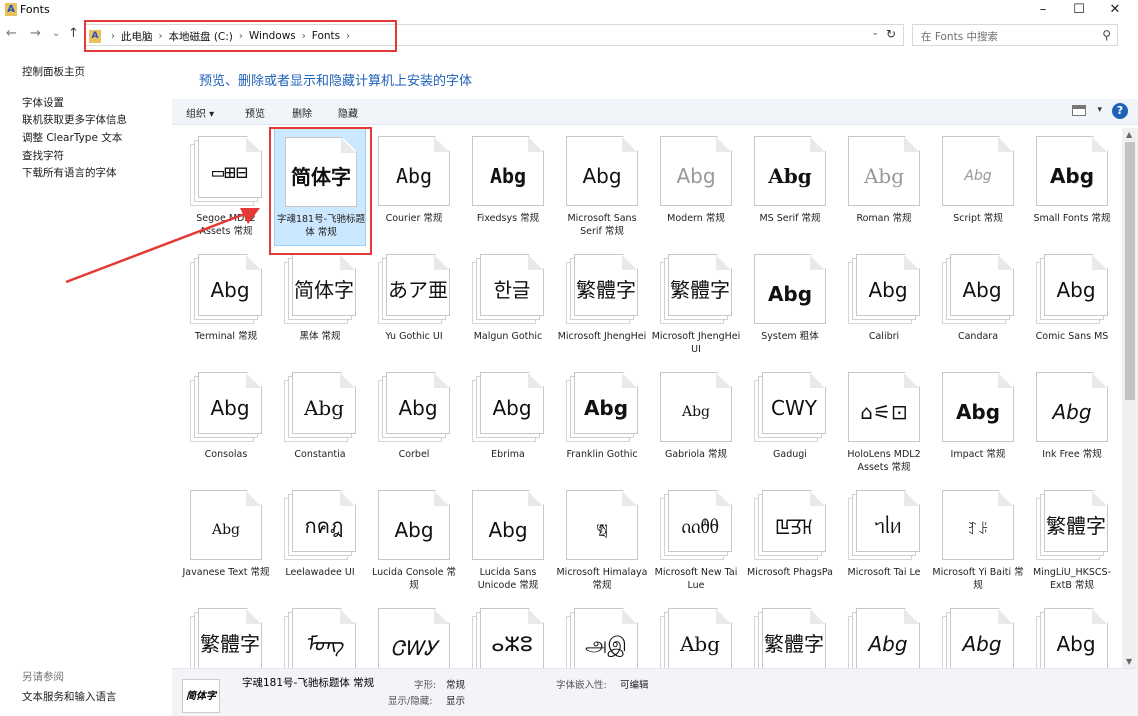 This screenshot has width=1138, height=716. I want to click on font-item: CWY Gadugi, so click(790, 423).